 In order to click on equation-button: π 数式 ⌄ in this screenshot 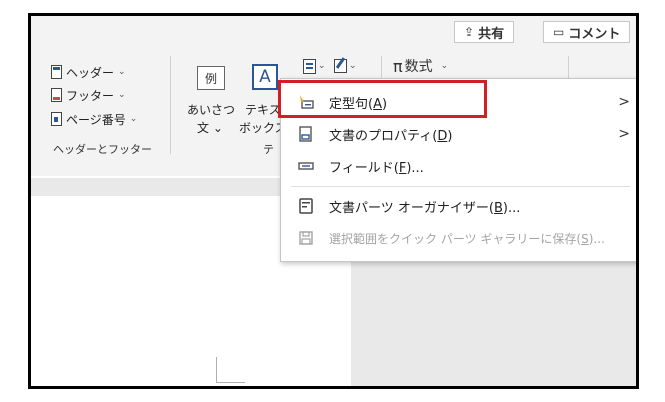, I will do `click(420, 66)`.